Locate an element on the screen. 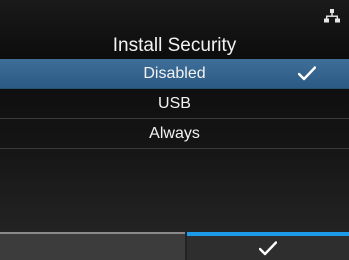 This screenshot has width=349, height=260. softkey-left is located at coordinates (92, 246).